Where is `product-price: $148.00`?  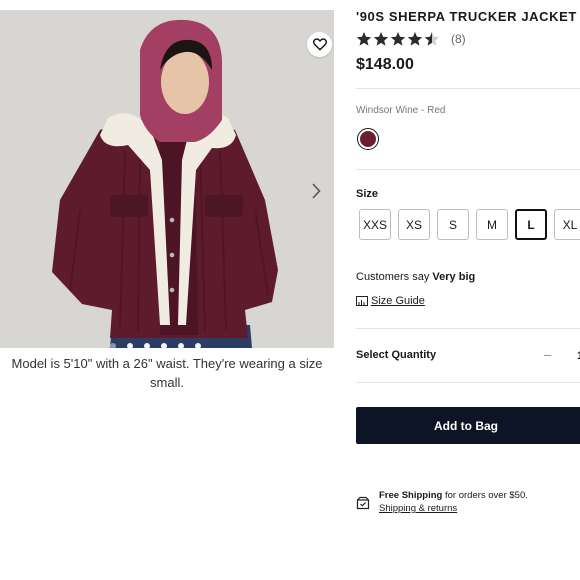 product-price: $148.00 is located at coordinates (385, 64).